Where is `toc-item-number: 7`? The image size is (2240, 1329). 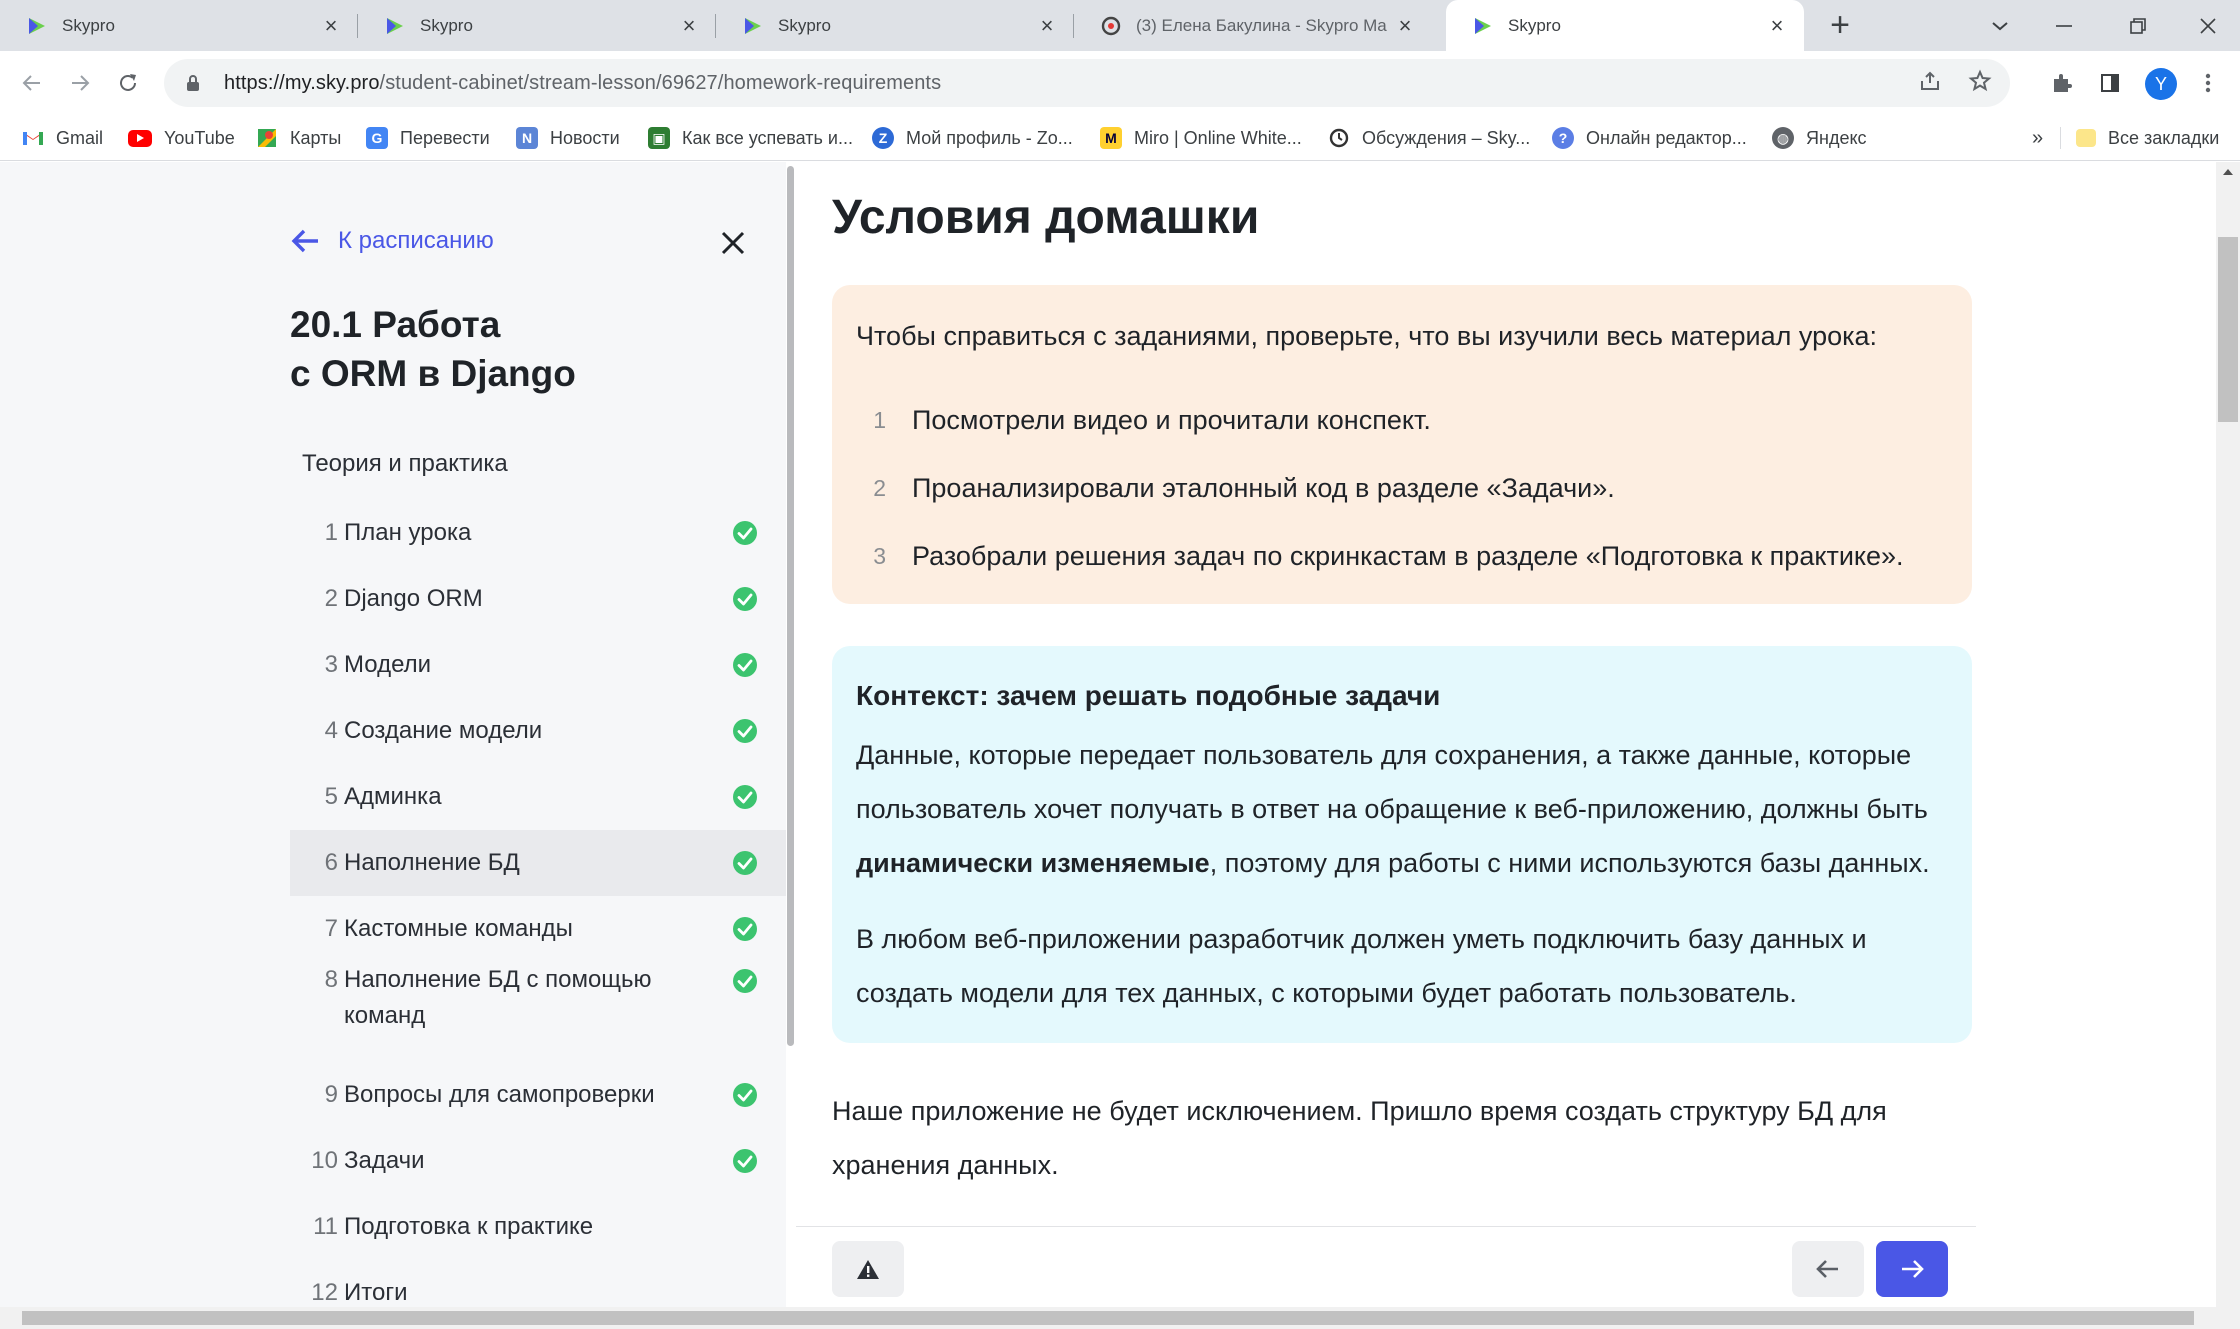
toc-item-number: 7 is located at coordinates (331, 928).